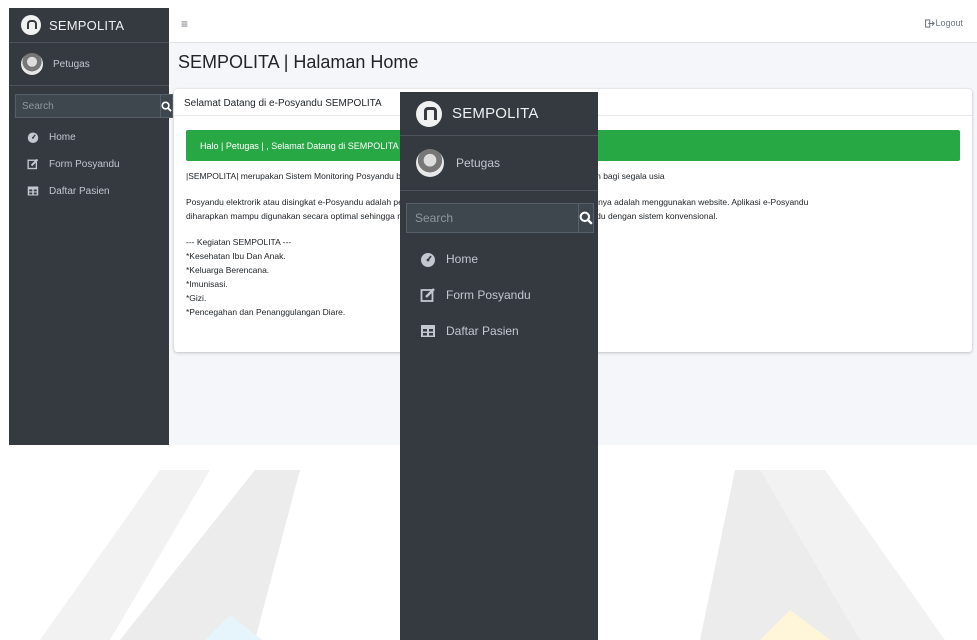 This screenshot has height=640, width=977. I want to click on logout-icon, so click(930, 23).